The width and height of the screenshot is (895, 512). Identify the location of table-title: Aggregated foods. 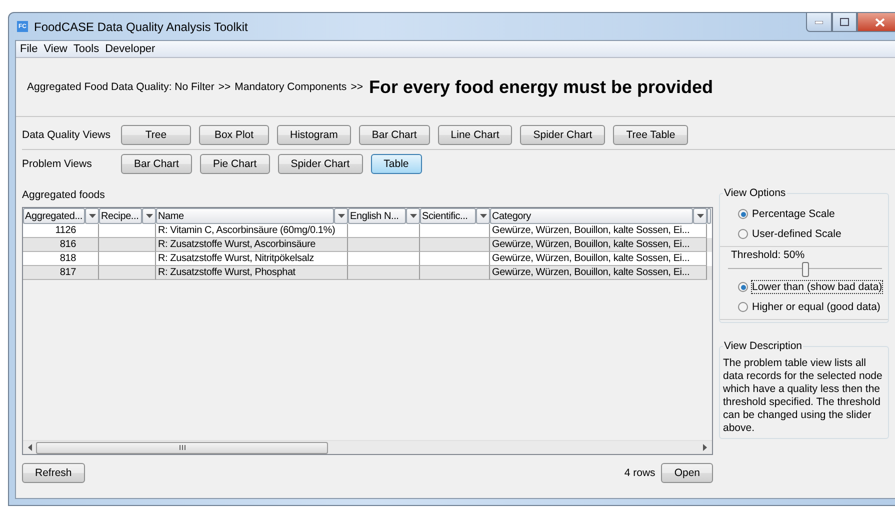
(64, 195).